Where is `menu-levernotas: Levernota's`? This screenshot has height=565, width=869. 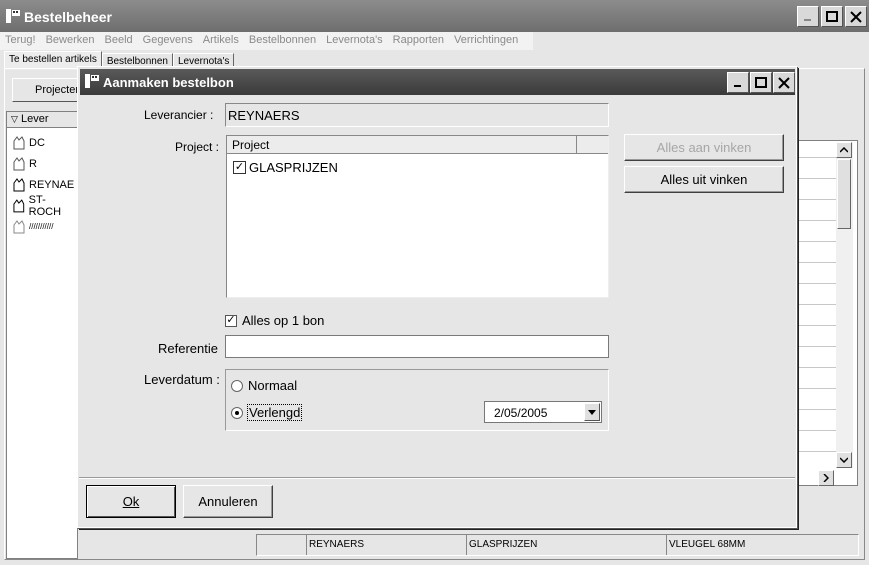 menu-levernotas: Levernota's is located at coordinates (354, 41).